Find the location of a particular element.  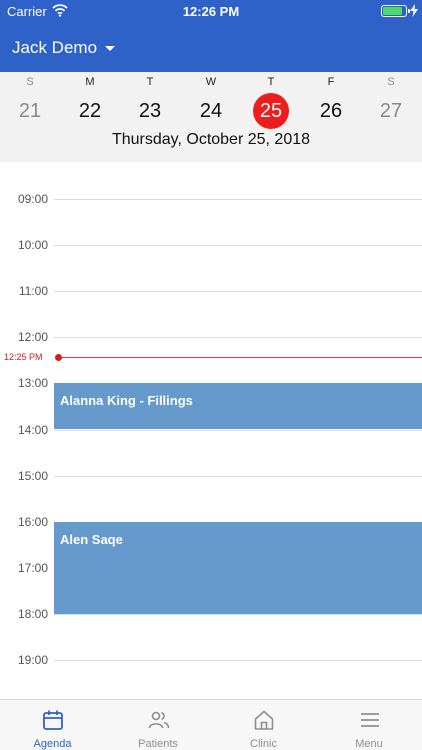

tab-label: Menu is located at coordinates (369, 744).